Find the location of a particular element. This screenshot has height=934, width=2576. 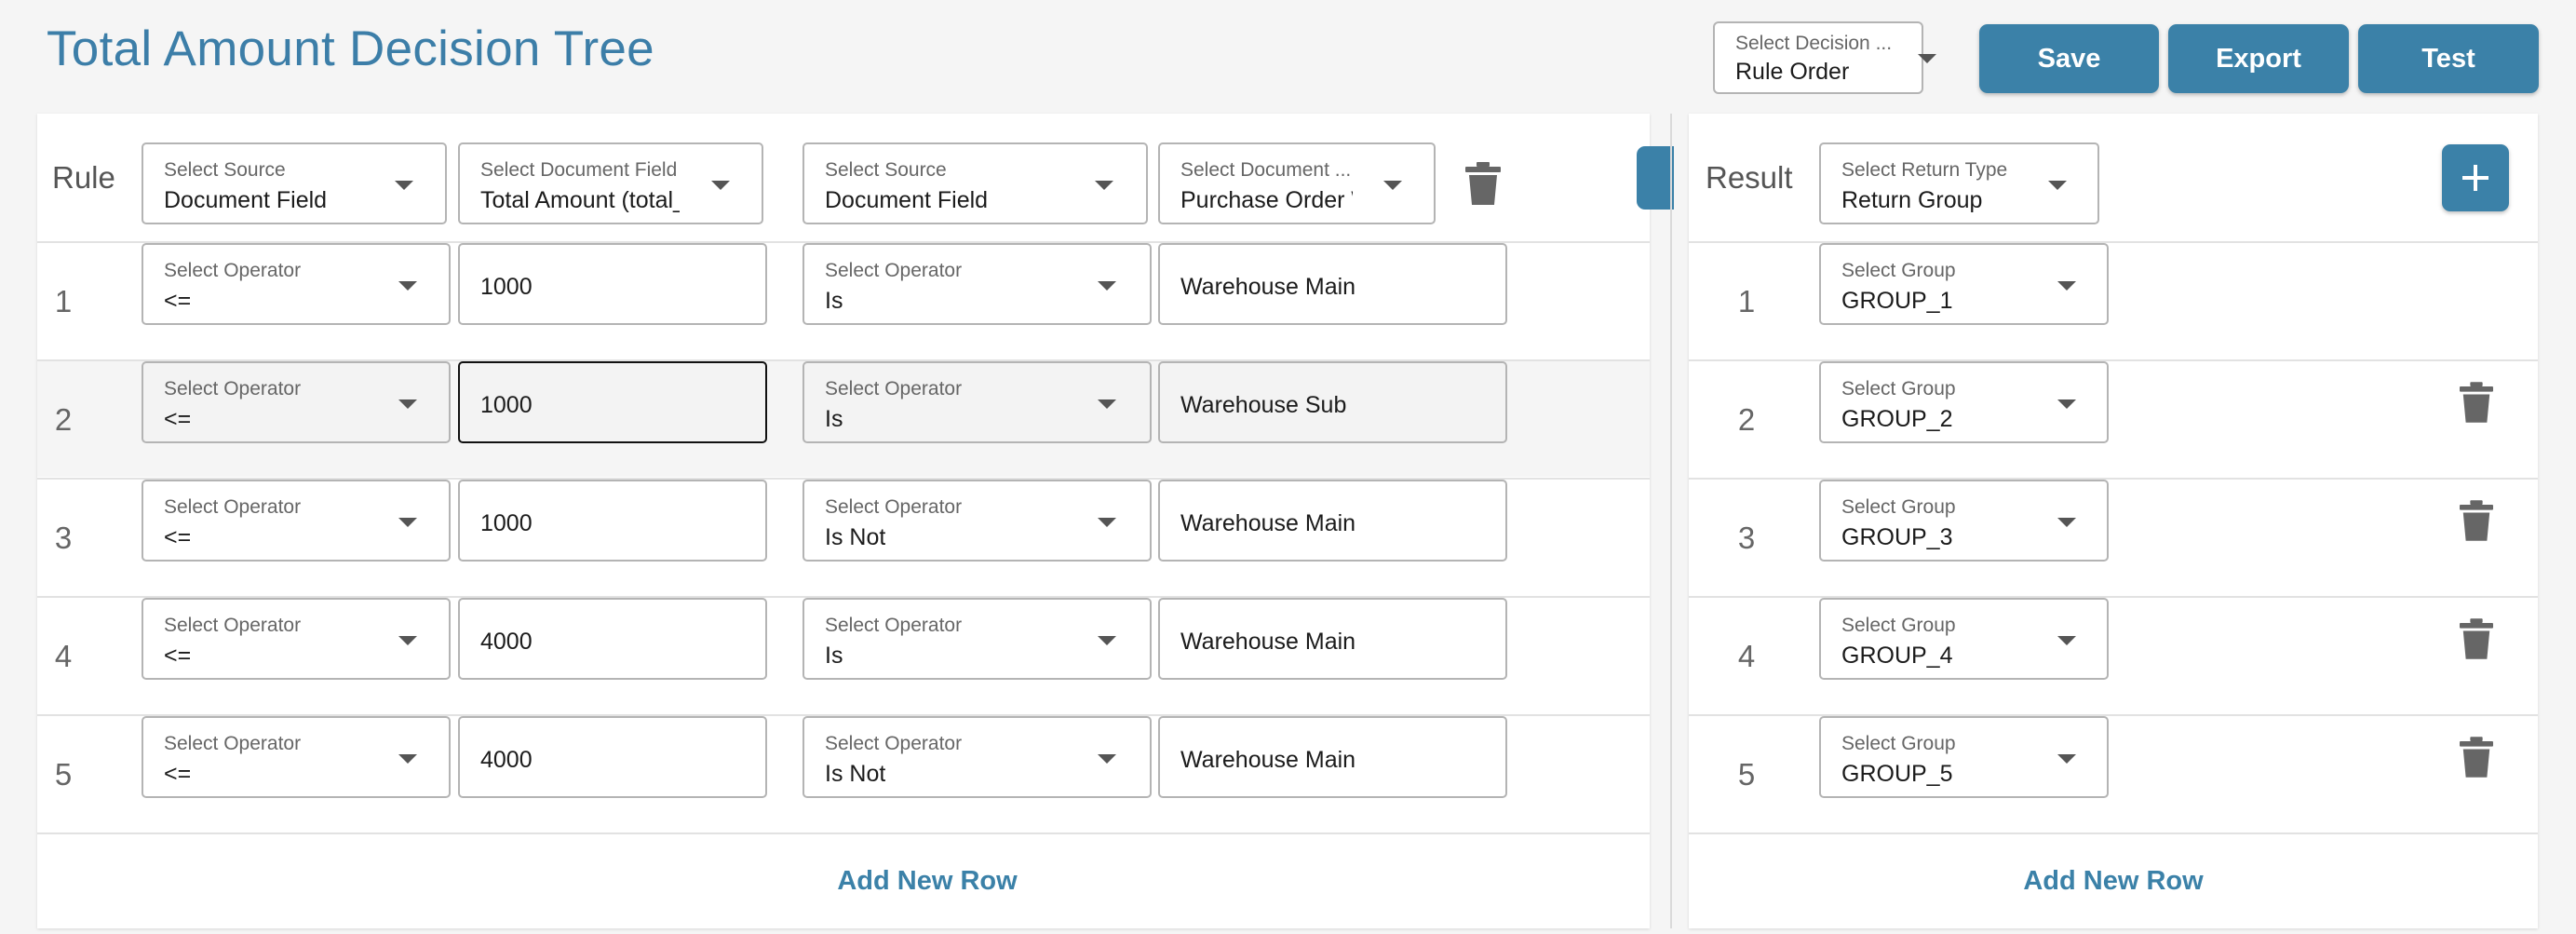

row-number: 1 is located at coordinates (1746, 301).